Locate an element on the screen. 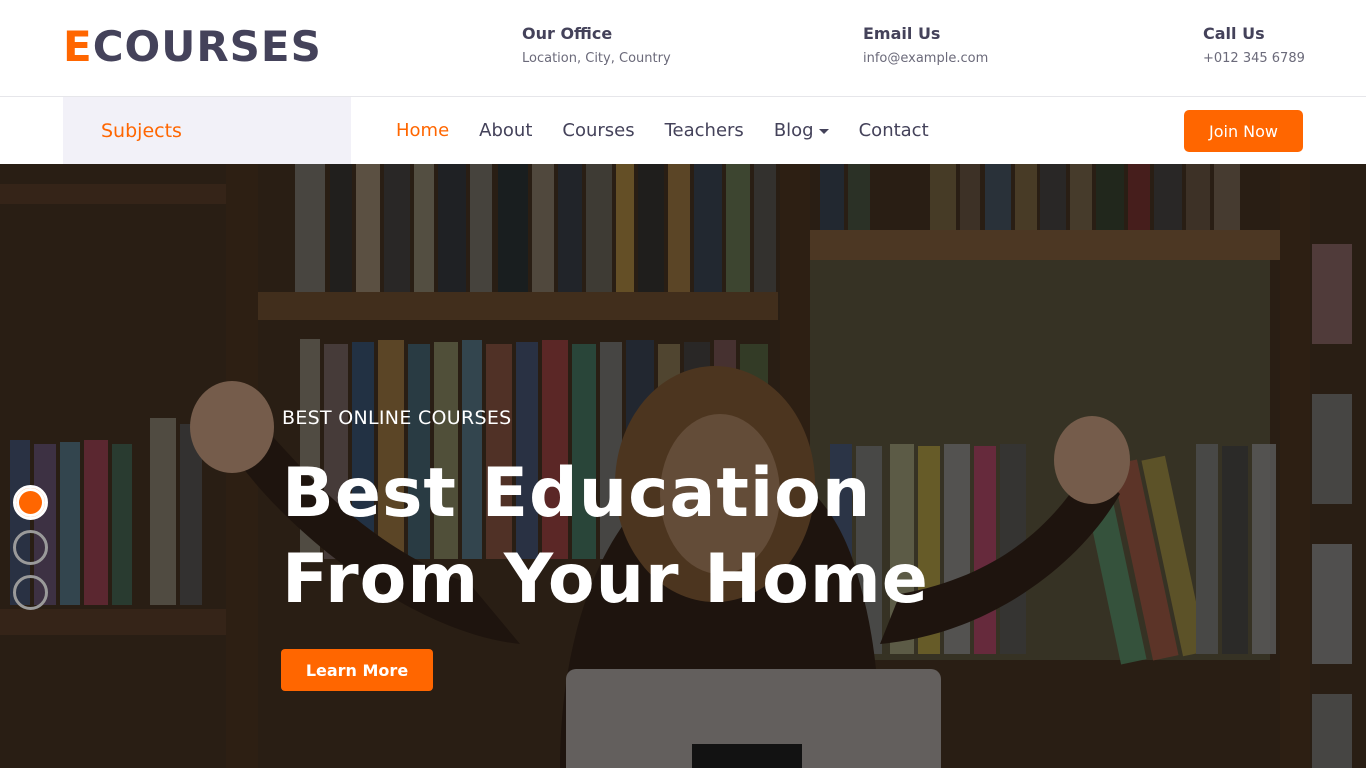  office-value: Location, City, Country is located at coordinates (596, 58).